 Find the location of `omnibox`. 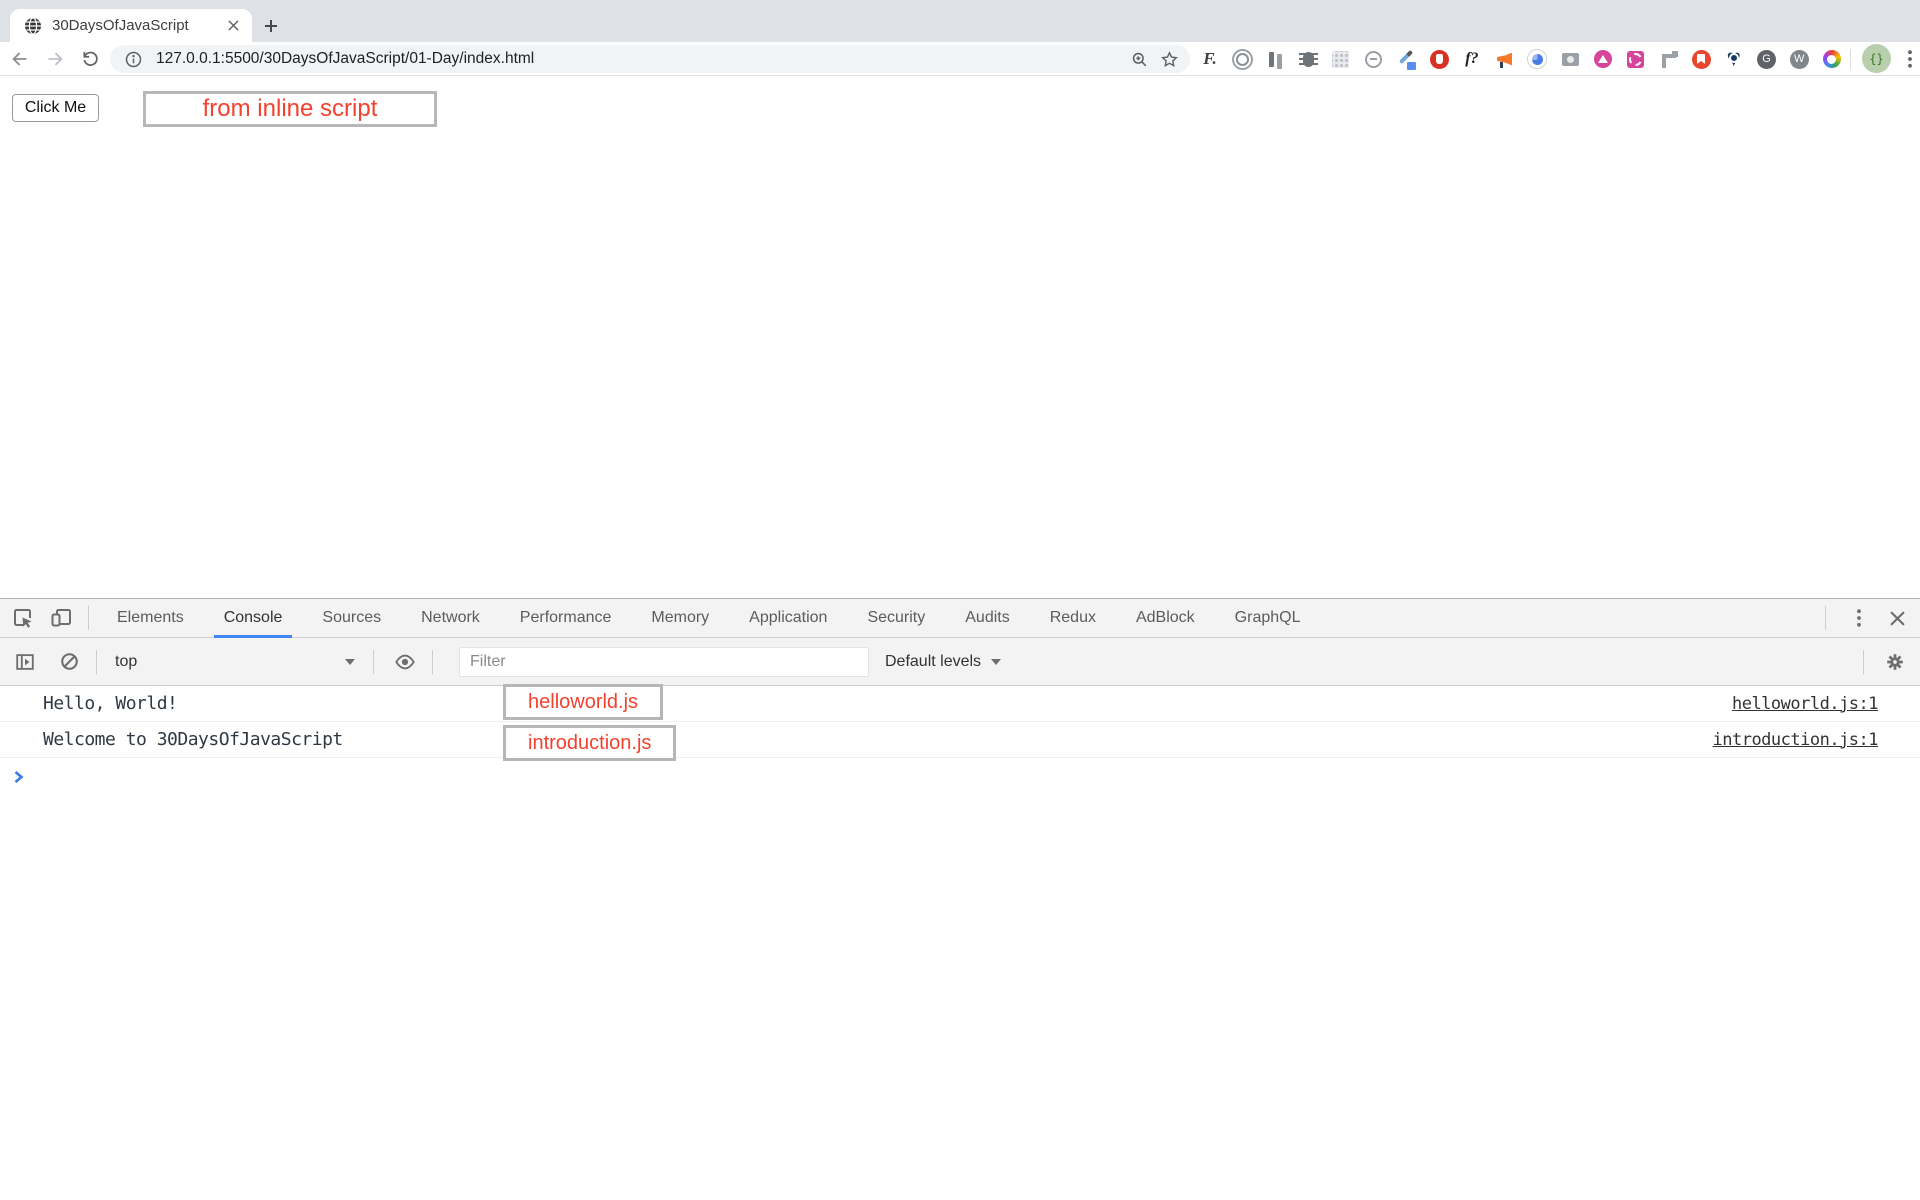

omnibox is located at coordinates (650, 59).